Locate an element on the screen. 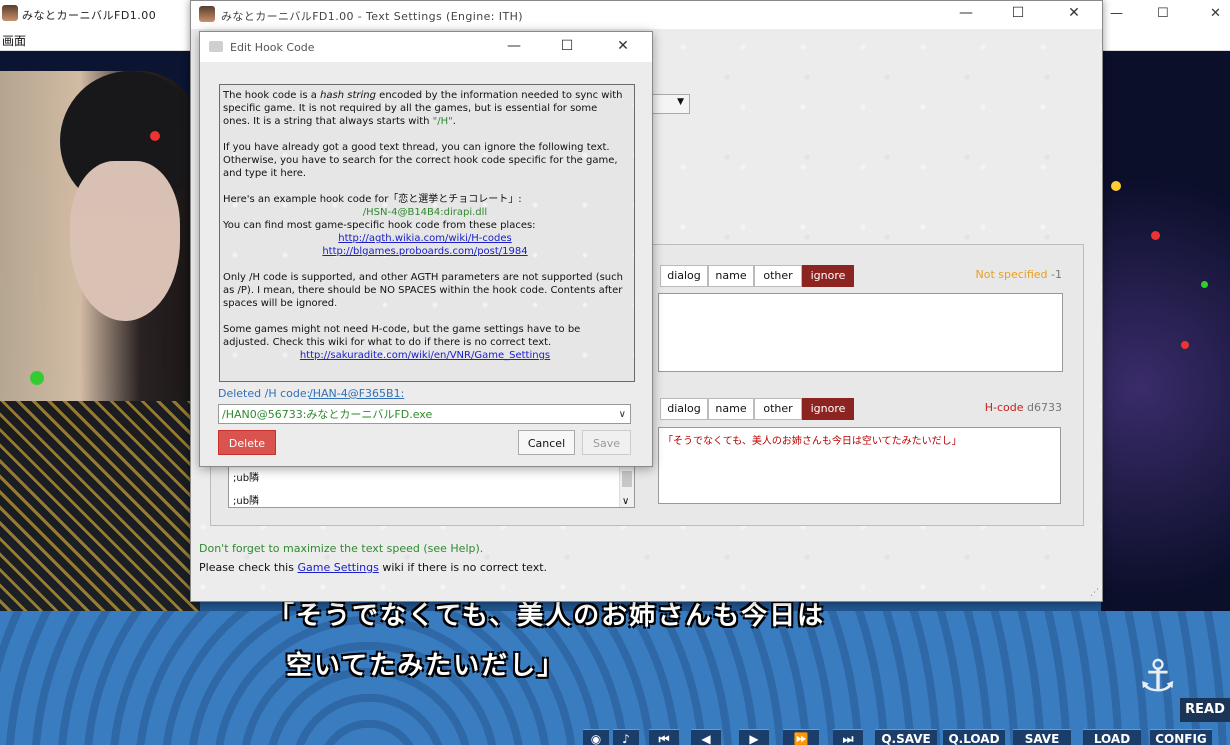  qsave-button: Q.SAVE is located at coordinates (906, 737).